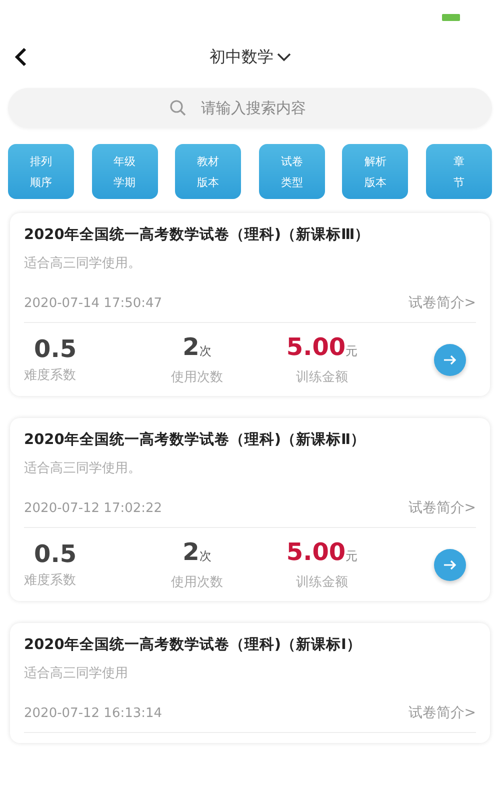  I want to click on paper-description: 适合高三同学使用, so click(76, 673).